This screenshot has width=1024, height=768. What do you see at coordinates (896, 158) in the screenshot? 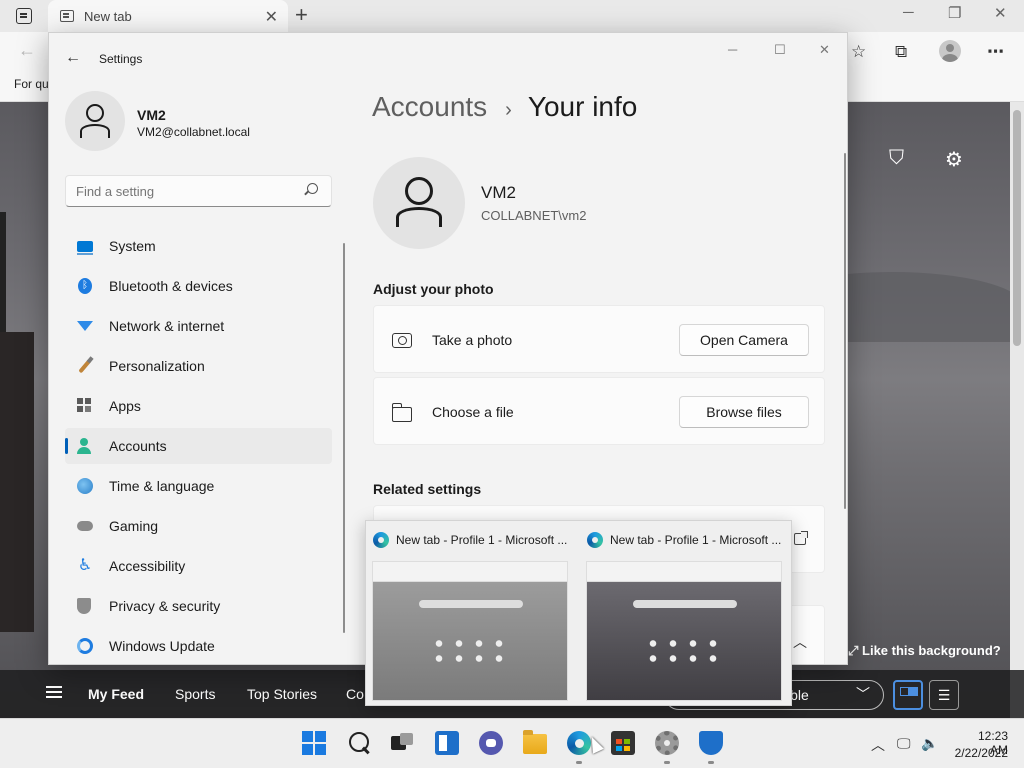
I see `rewards-icon: ⛉` at bounding box center [896, 158].